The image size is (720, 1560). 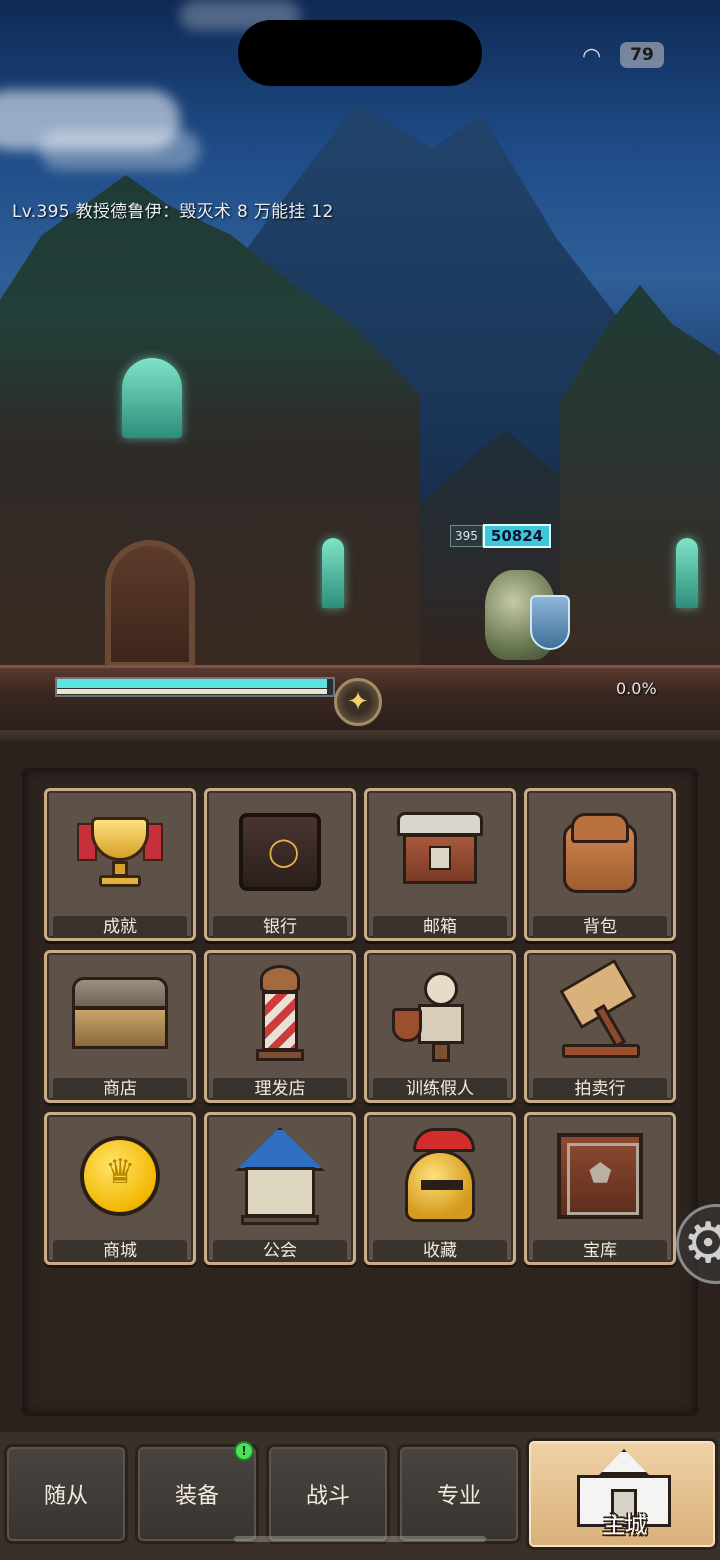 What do you see at coordinates (244, 1451) in the screenshot?
I see `notification-badge: !` at bounding box center [244, 1451].